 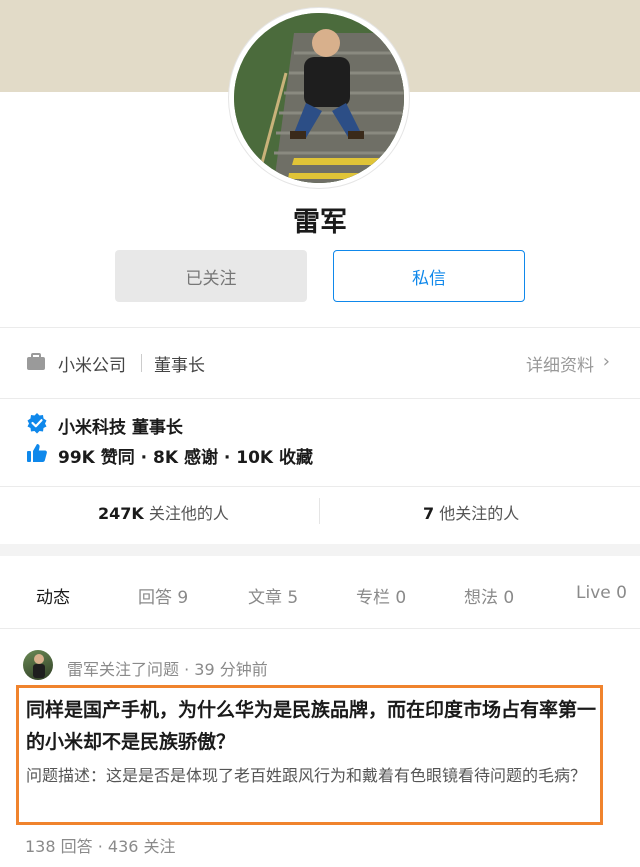 What do you see at coordinates (429, 276) in the screenshot?
I see `message-button: 私信` at bounding box center [429, 276].